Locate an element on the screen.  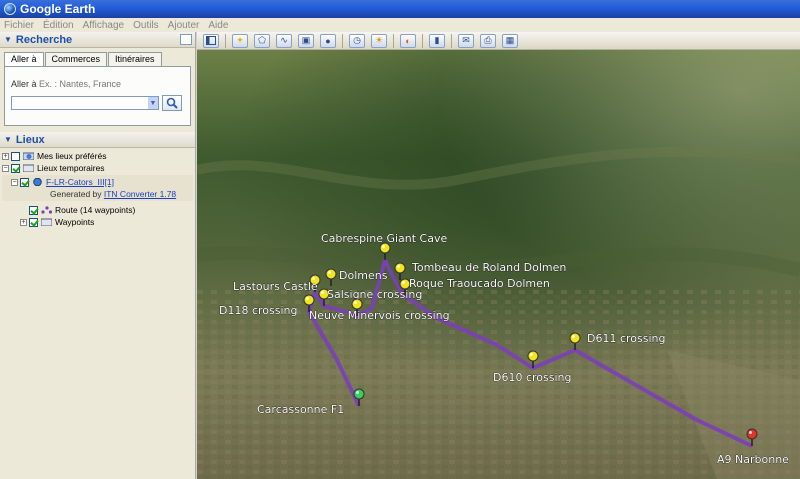
waypoint-label: Neuve Minervois crossing is located at coordinates (379, 316).